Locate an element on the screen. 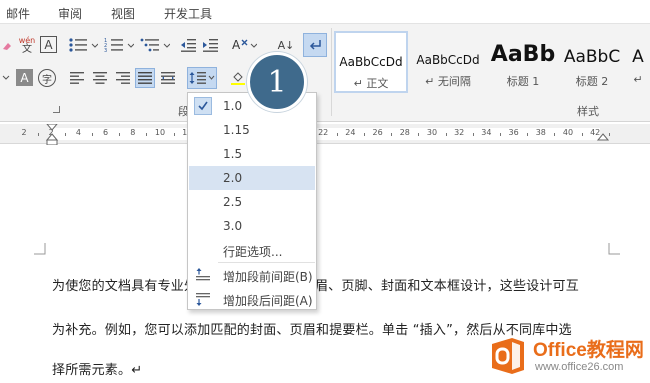 The height and width of the screenshot is (383, 650). eraser-icon is located at coordinates (7, 46).